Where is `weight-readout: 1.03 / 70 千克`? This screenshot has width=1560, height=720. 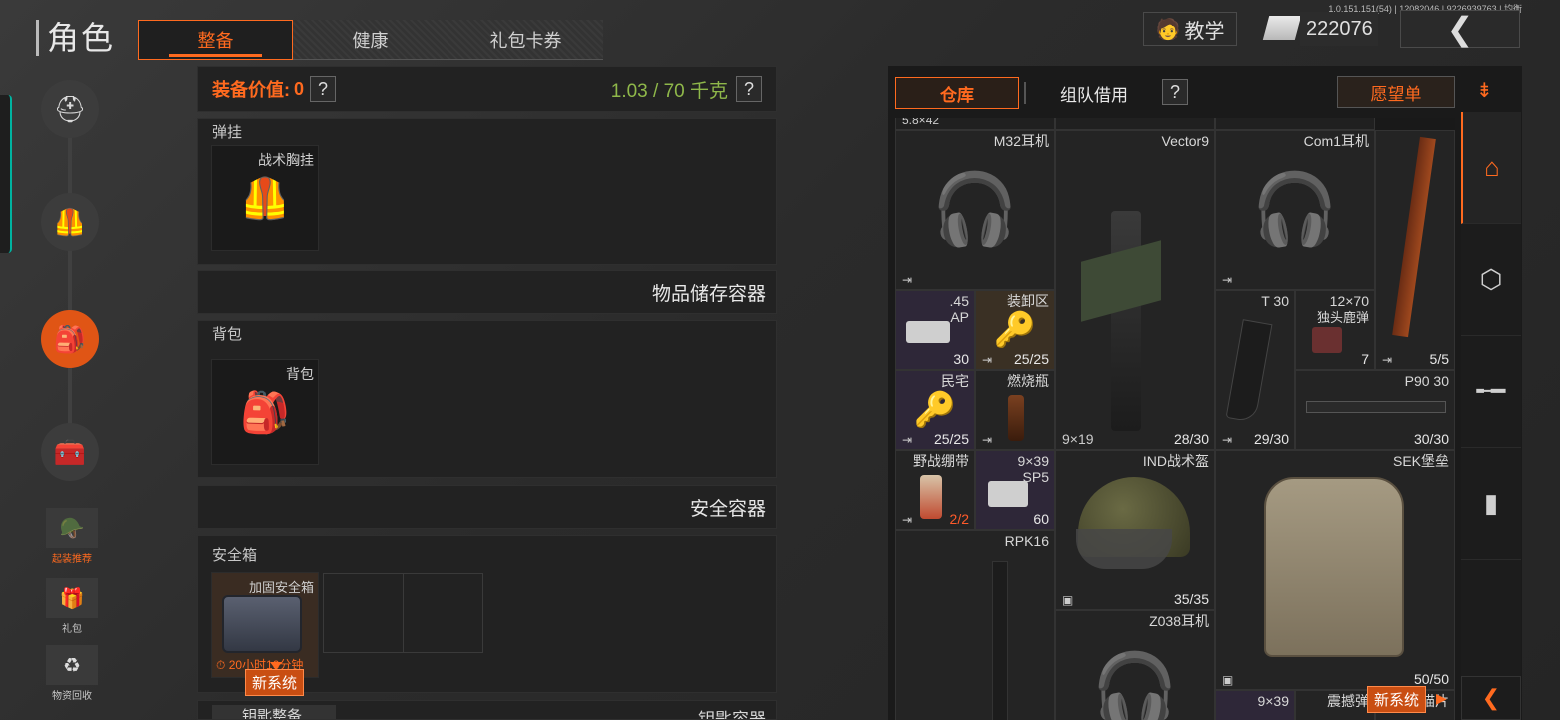
weight-readout: 1.03 / 70 千克 is located at coordinates (669, 91).